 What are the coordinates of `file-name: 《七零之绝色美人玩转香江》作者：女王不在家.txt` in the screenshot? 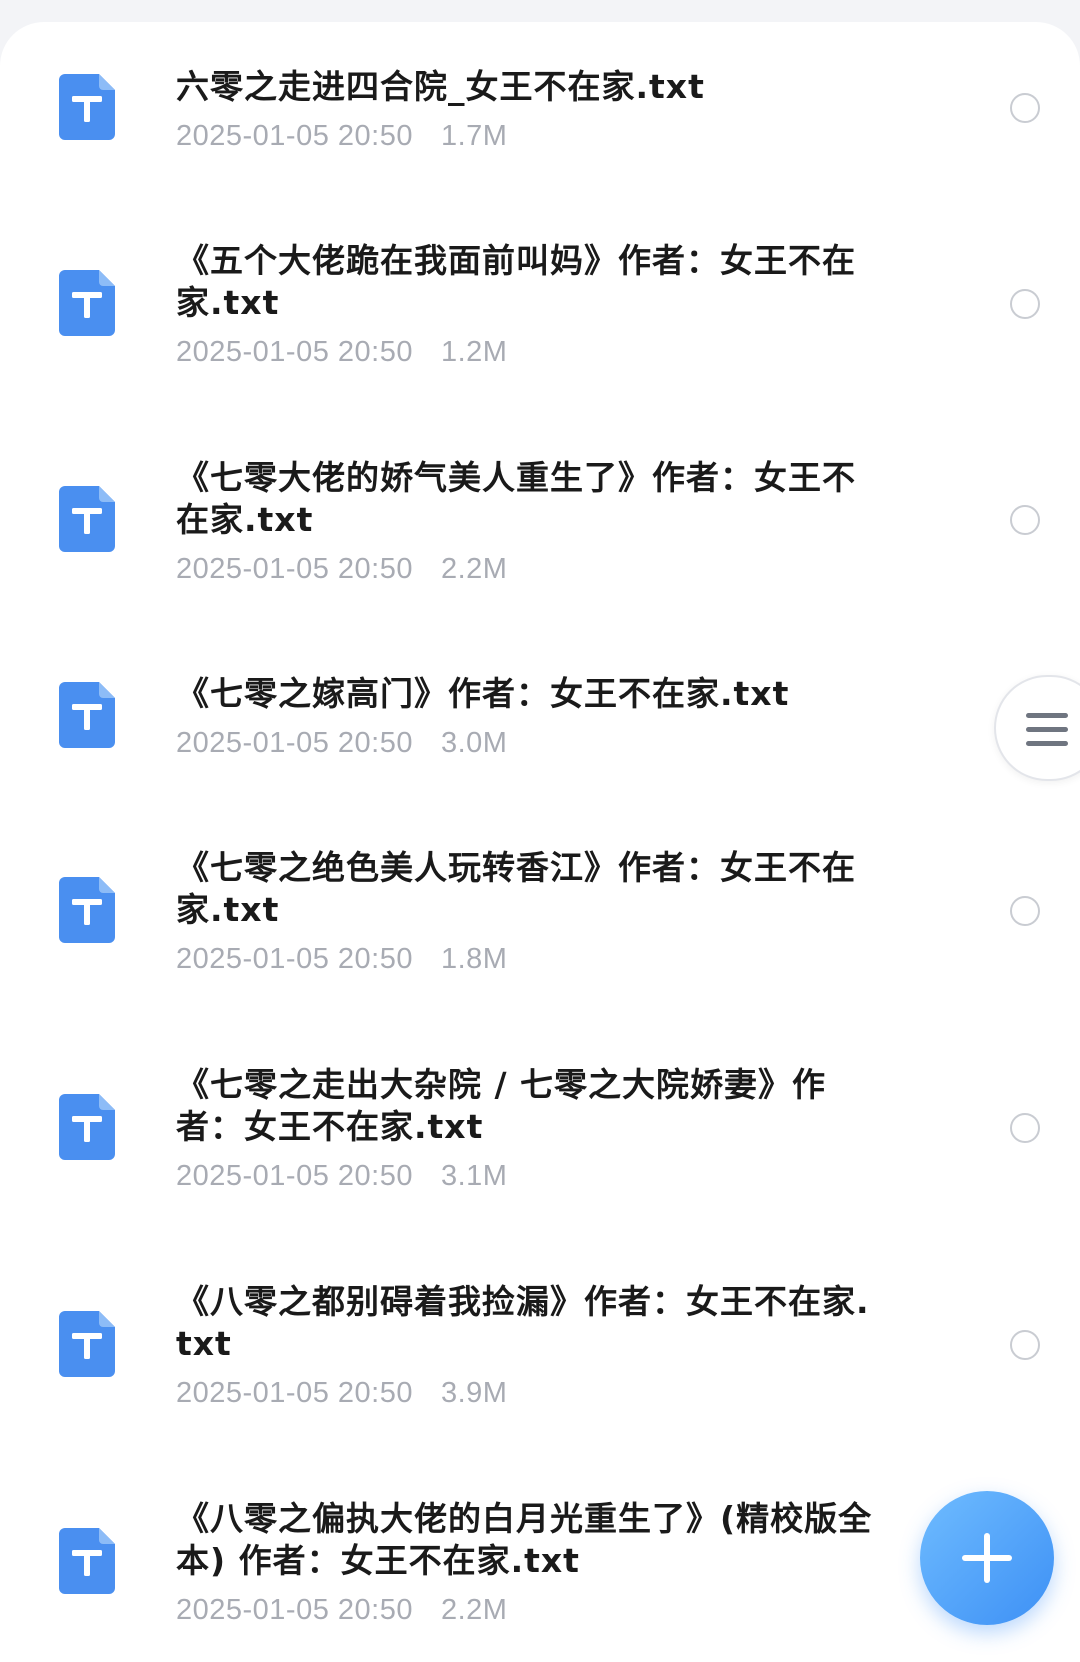 It's located at (516, 888).